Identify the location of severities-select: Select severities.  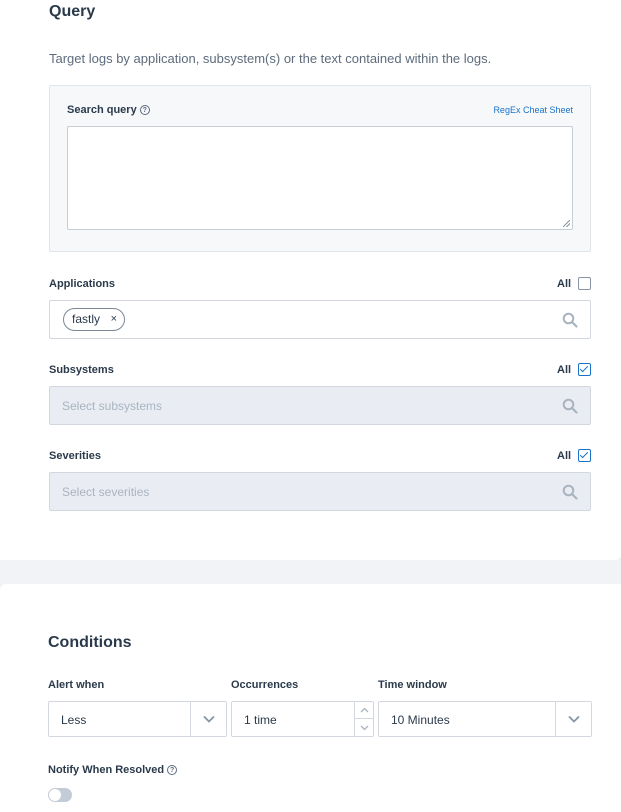
(320, 491).